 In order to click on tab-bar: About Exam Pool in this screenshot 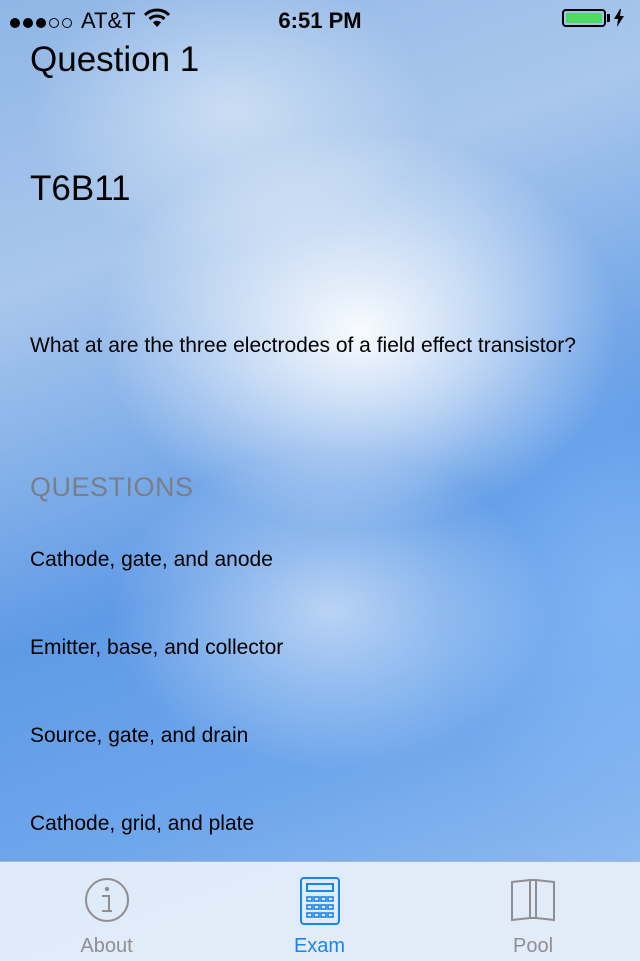, I will do `click(320, 911)`.